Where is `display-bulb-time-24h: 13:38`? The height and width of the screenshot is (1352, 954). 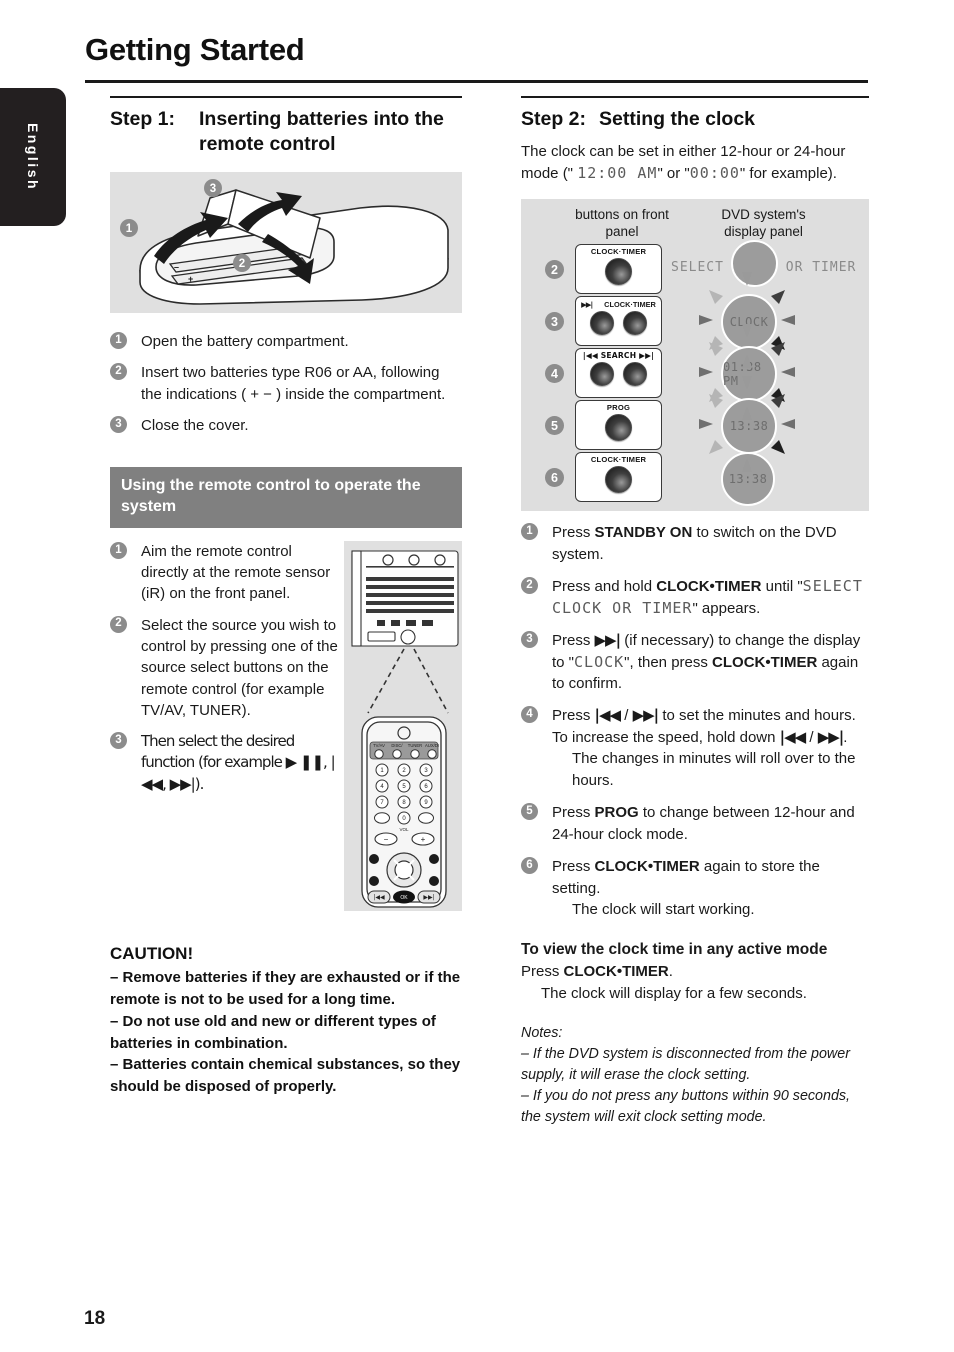 display-bulb-time-24h: 13:38 is located at coordinates (749, 426).